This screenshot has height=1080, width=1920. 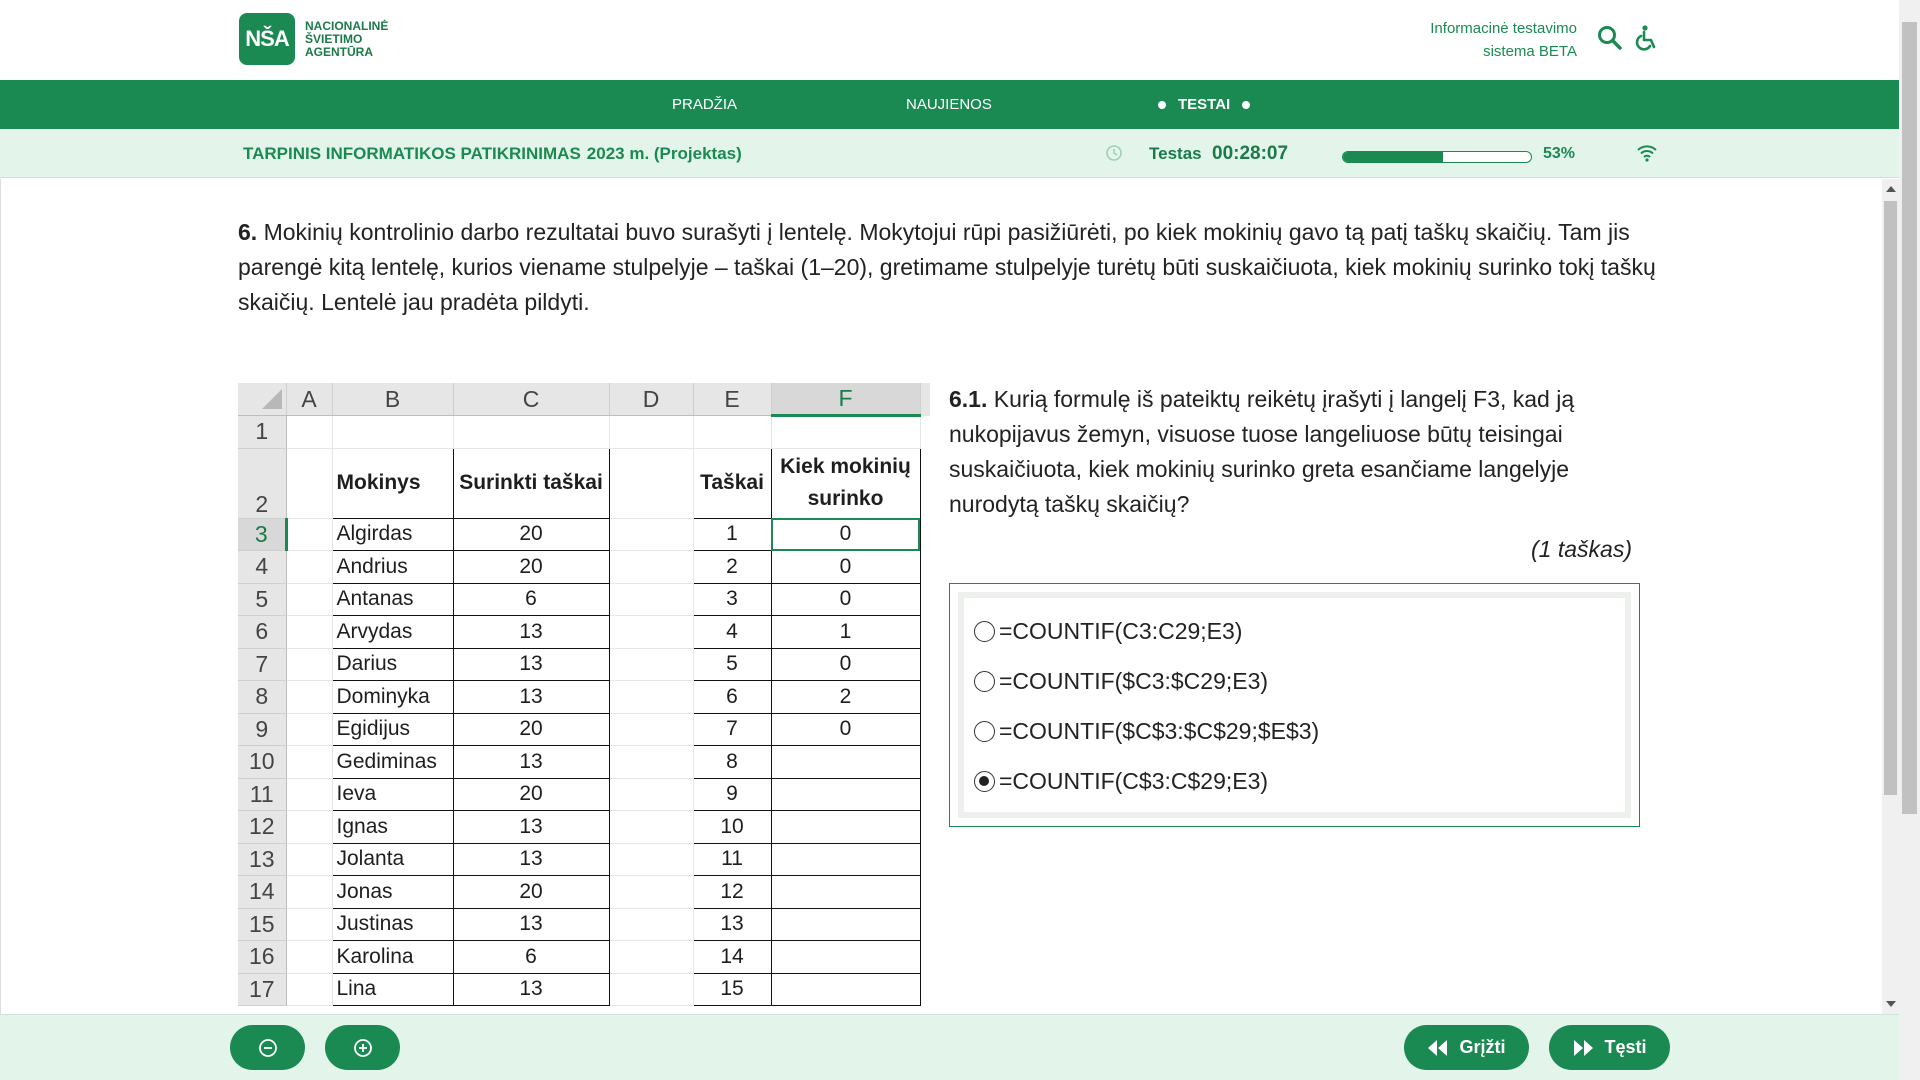 What do you see at coordinates (1890, 498) in the screenshot?
I see `scrollbar-thumb` at bounding box center [1890, 498].